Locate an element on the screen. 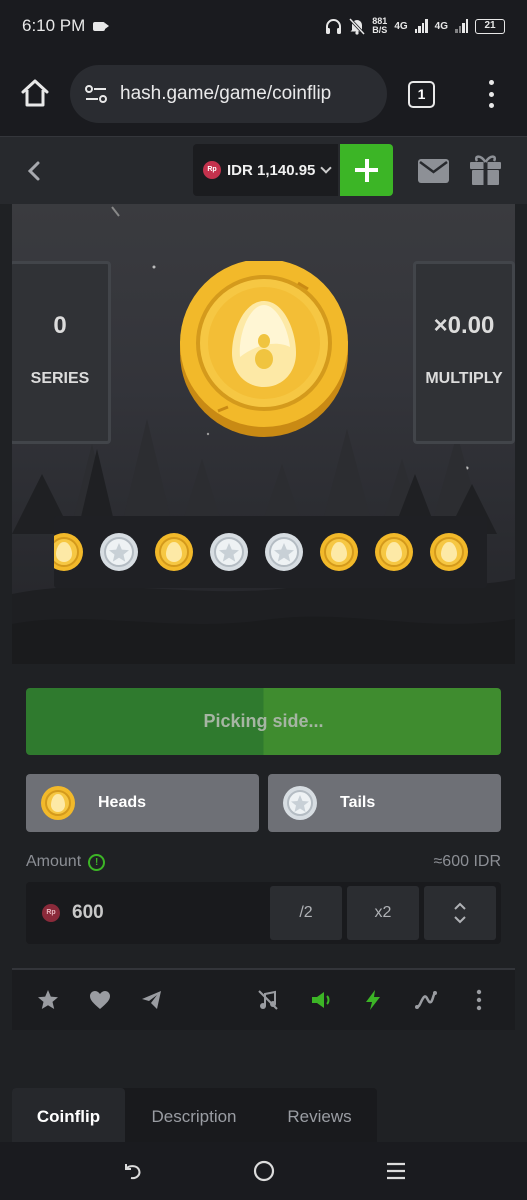 This screenshot has height=1200, width=527. info-icon: ! is located at coordinates (97, 862).